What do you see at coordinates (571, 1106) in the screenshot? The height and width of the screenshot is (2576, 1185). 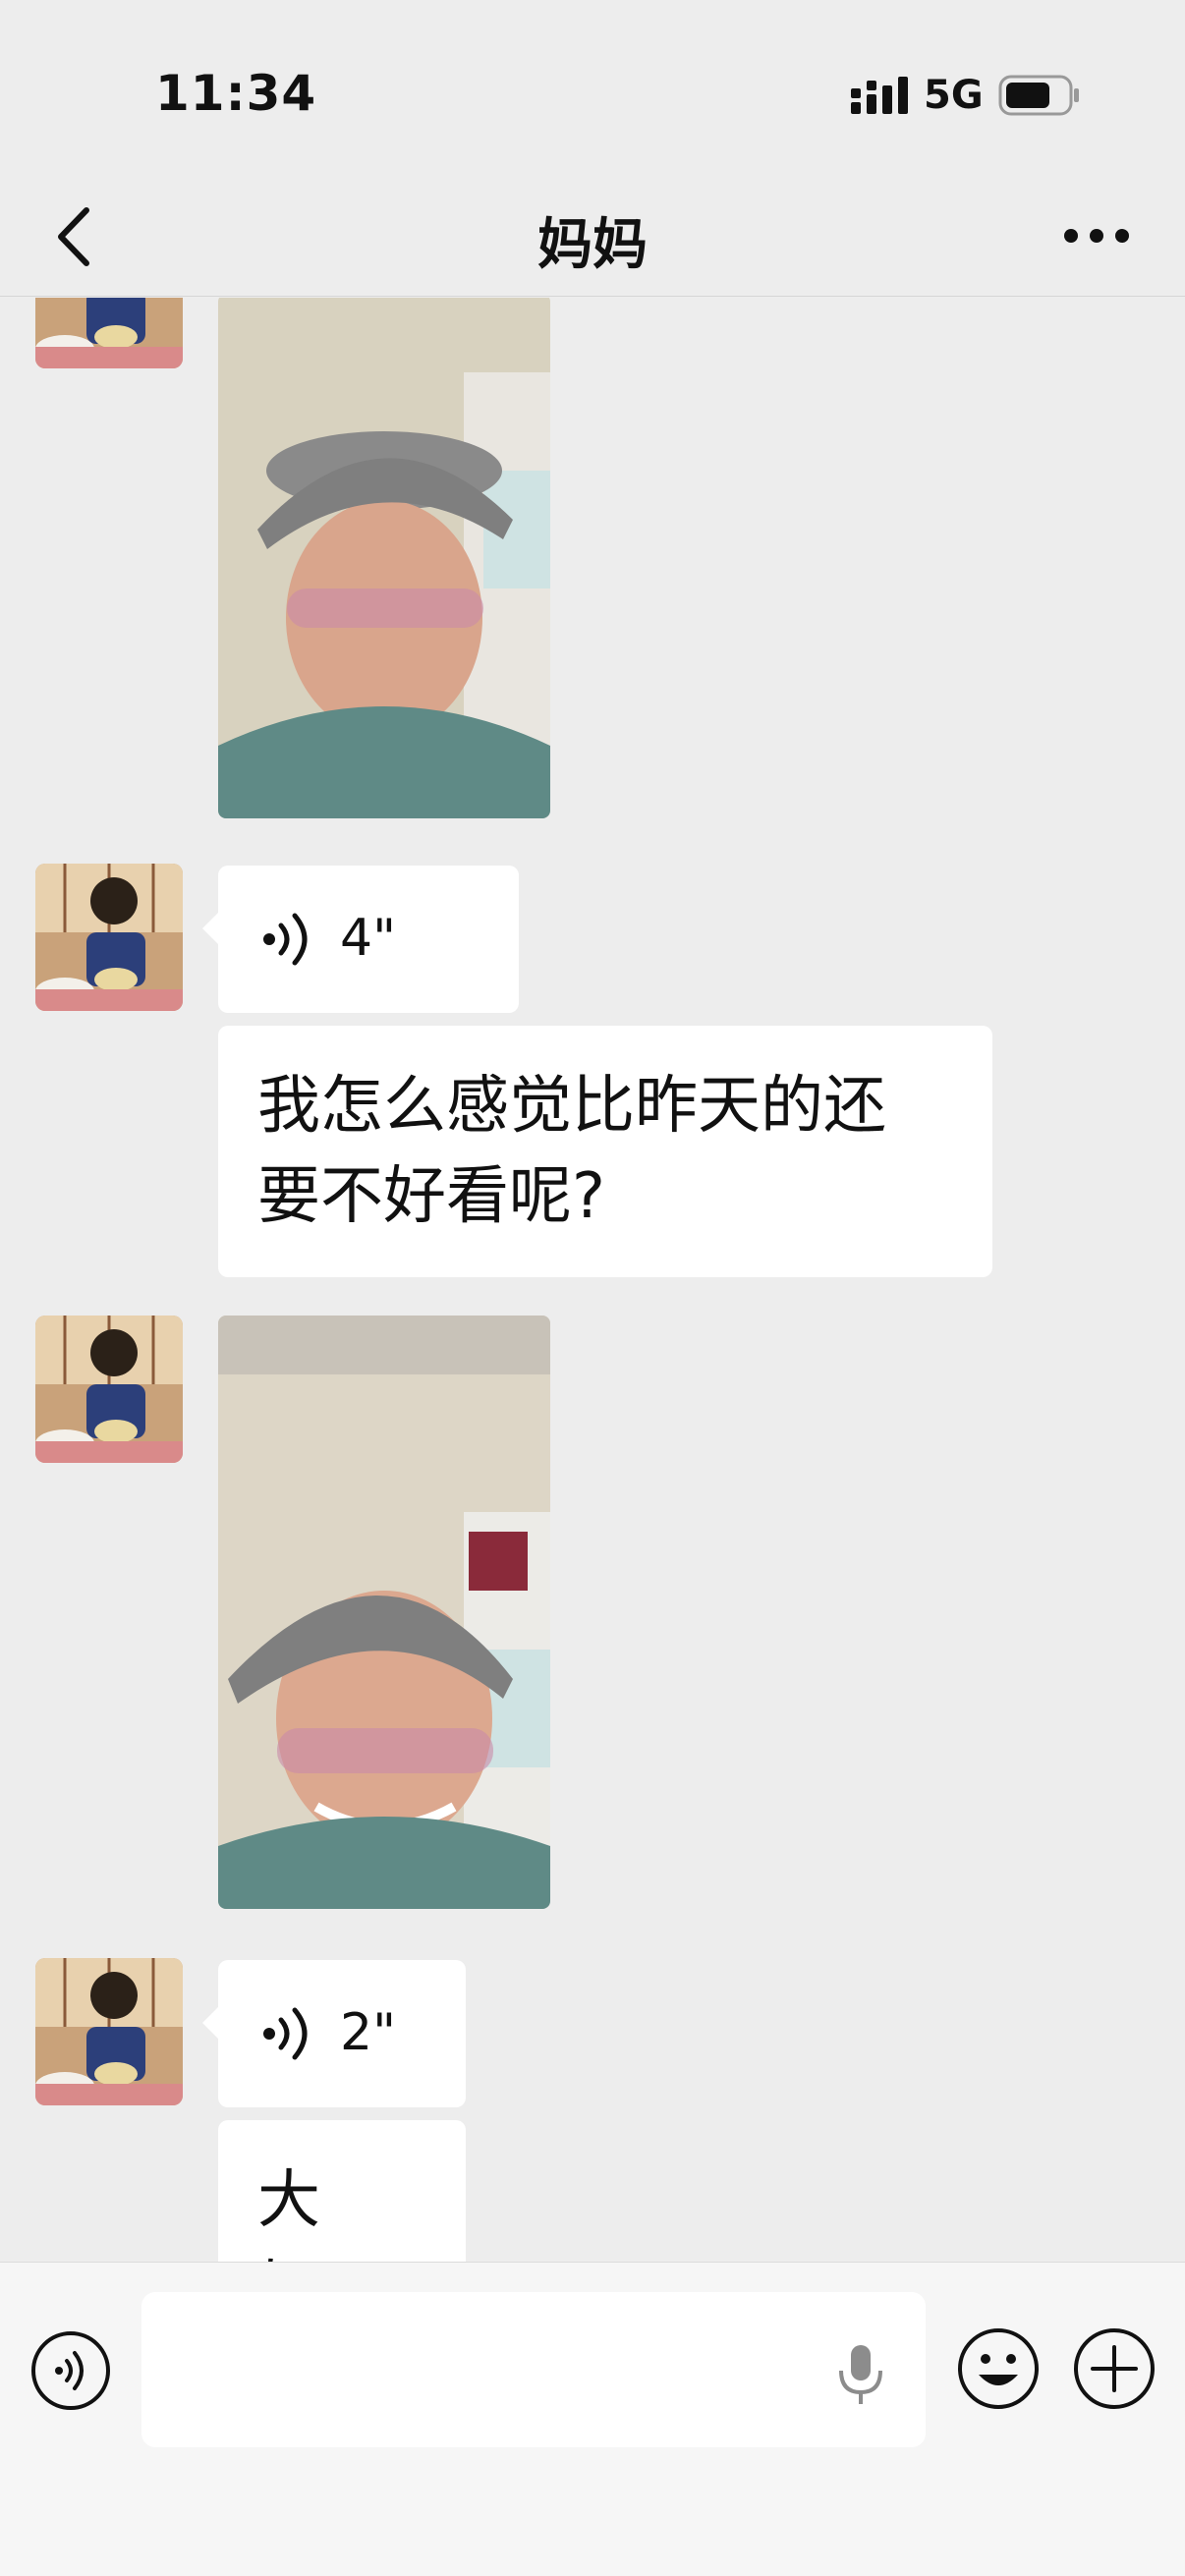 I see `message-line: 我怎么感觉比昨天的还` at bounding box center [571, 1106].